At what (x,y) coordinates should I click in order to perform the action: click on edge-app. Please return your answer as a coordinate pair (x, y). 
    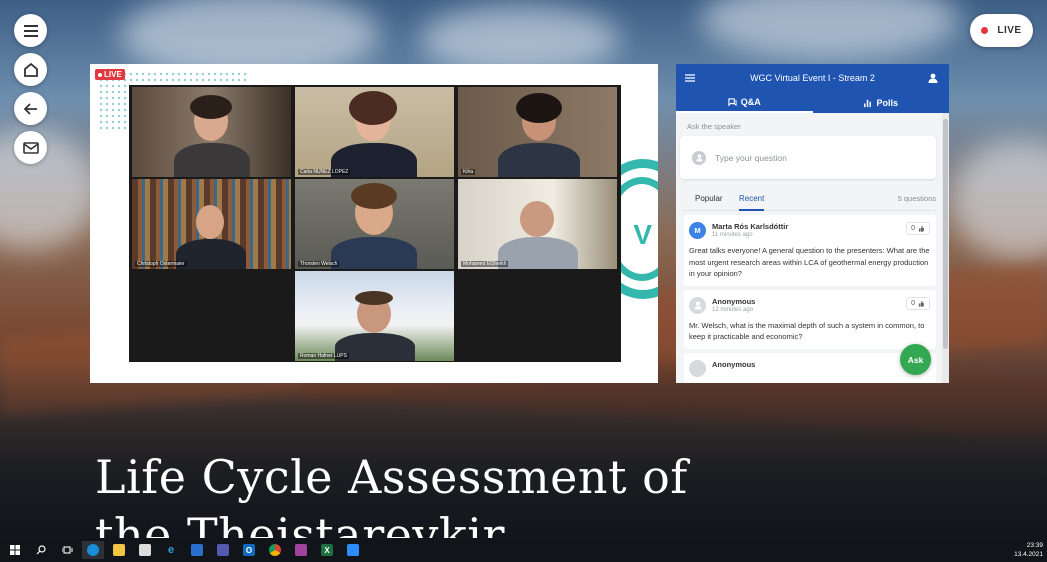
    Looking at the image, I should click on (93, 550).